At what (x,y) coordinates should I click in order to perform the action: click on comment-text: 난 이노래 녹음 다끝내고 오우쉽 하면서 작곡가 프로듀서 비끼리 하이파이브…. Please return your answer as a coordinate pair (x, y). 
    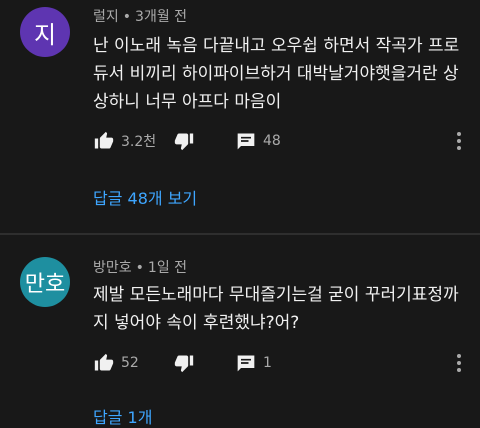
    Looking at the image, I should click on (276, 74).